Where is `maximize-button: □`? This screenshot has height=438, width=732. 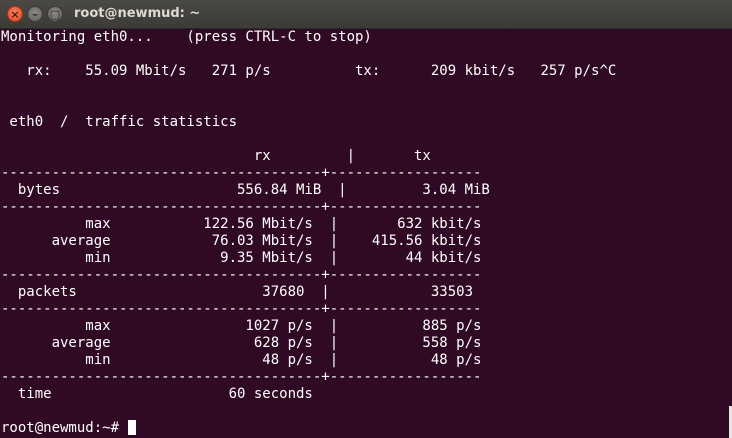
maximize-button: □ is located at coordinates (55, 14).